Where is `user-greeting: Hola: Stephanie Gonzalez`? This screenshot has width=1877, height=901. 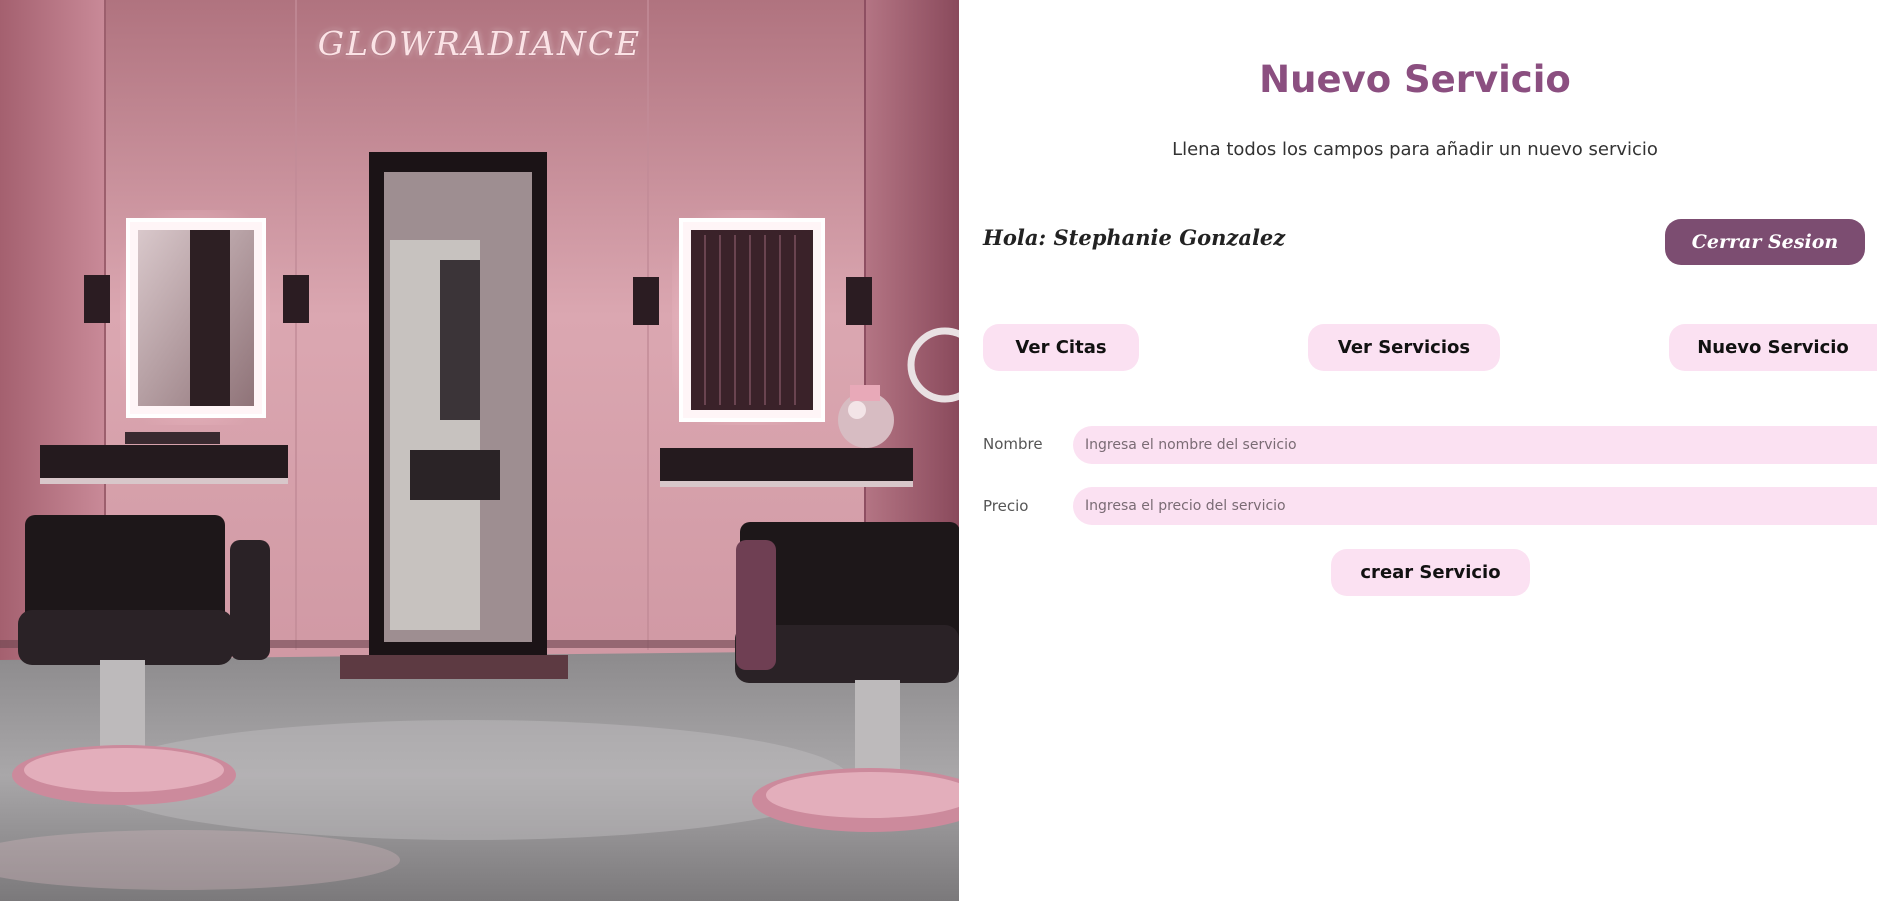
user-greeting: Hola: Stephanie Gonzalez is located at coordinates (1134, 237).